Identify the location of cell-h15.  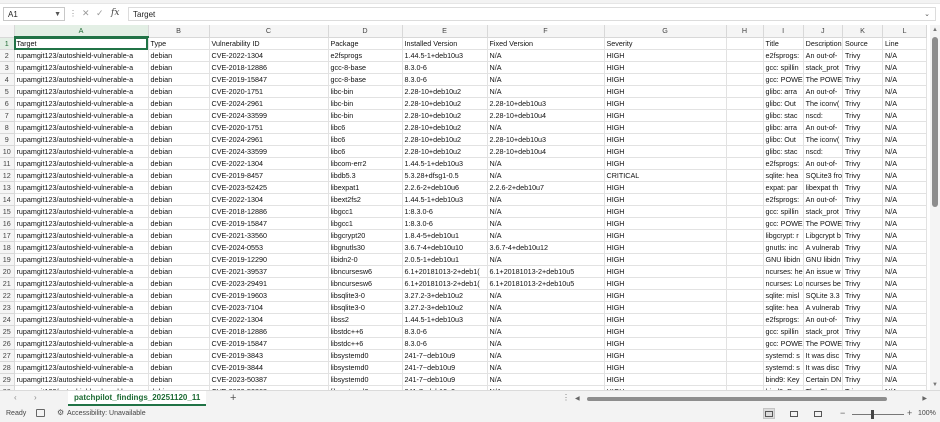
(745, 211).